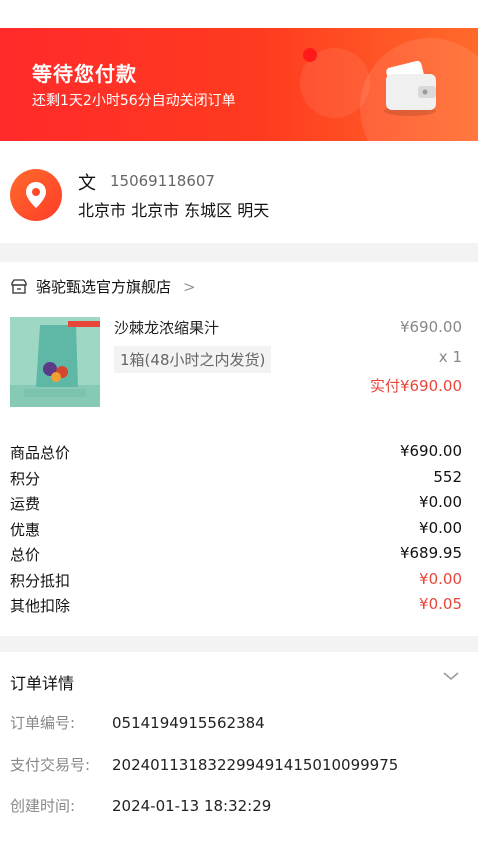 The width and height of the screenshot is (478, 850). What do you see at coordinates (84, 74) in the screenshot?
I see `banner-title: 等待您付款` at bounding box center [84, 74].